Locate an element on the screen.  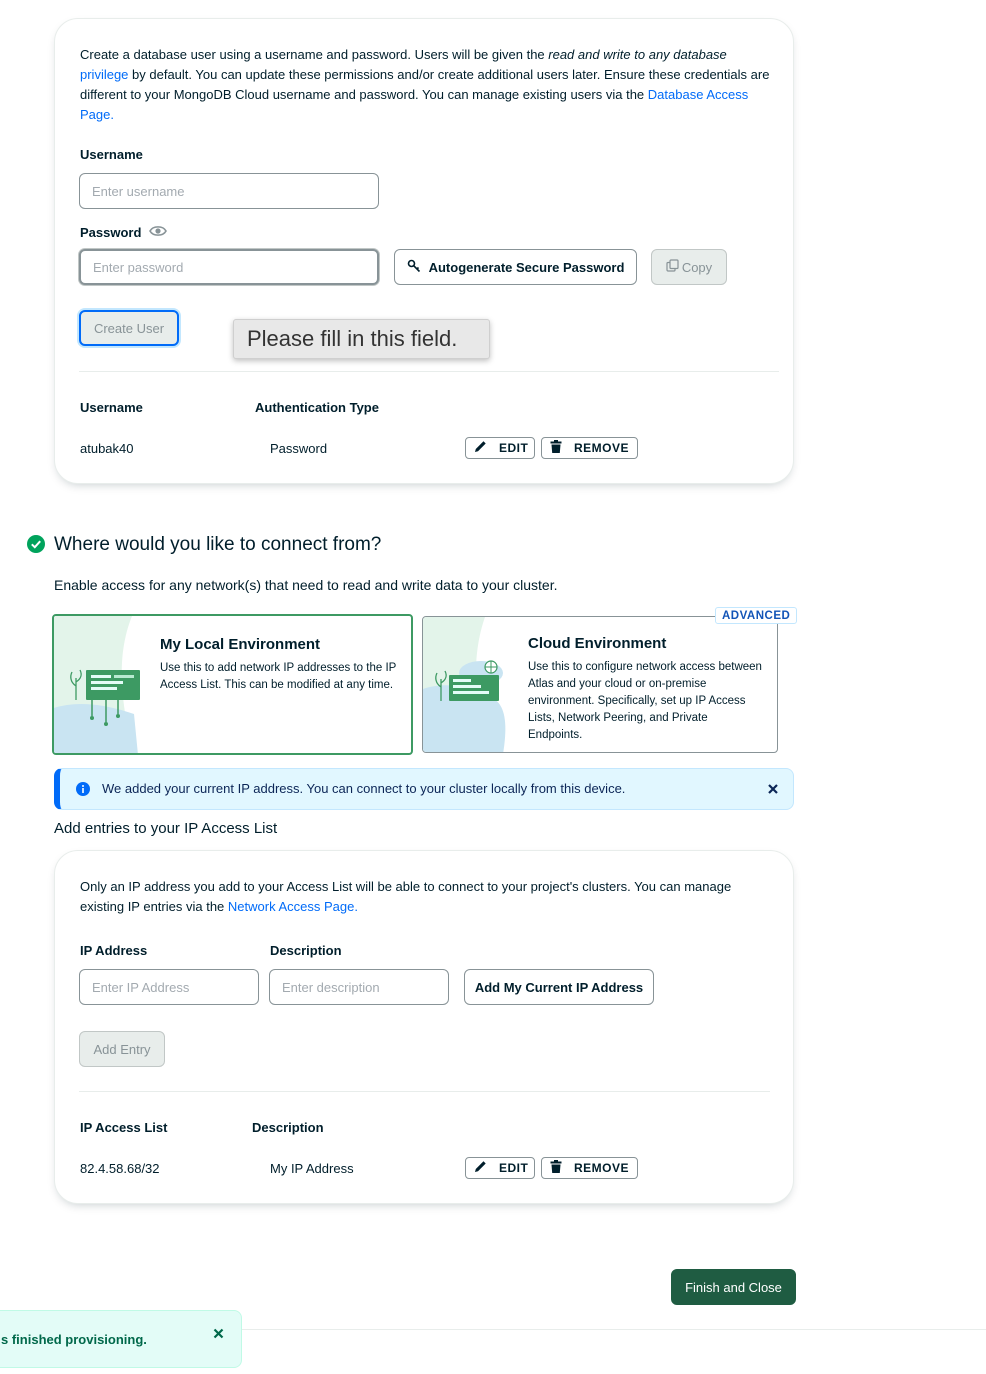
validation-tooltip-text: Please fill in this field. is located at coordinates (352, 338).